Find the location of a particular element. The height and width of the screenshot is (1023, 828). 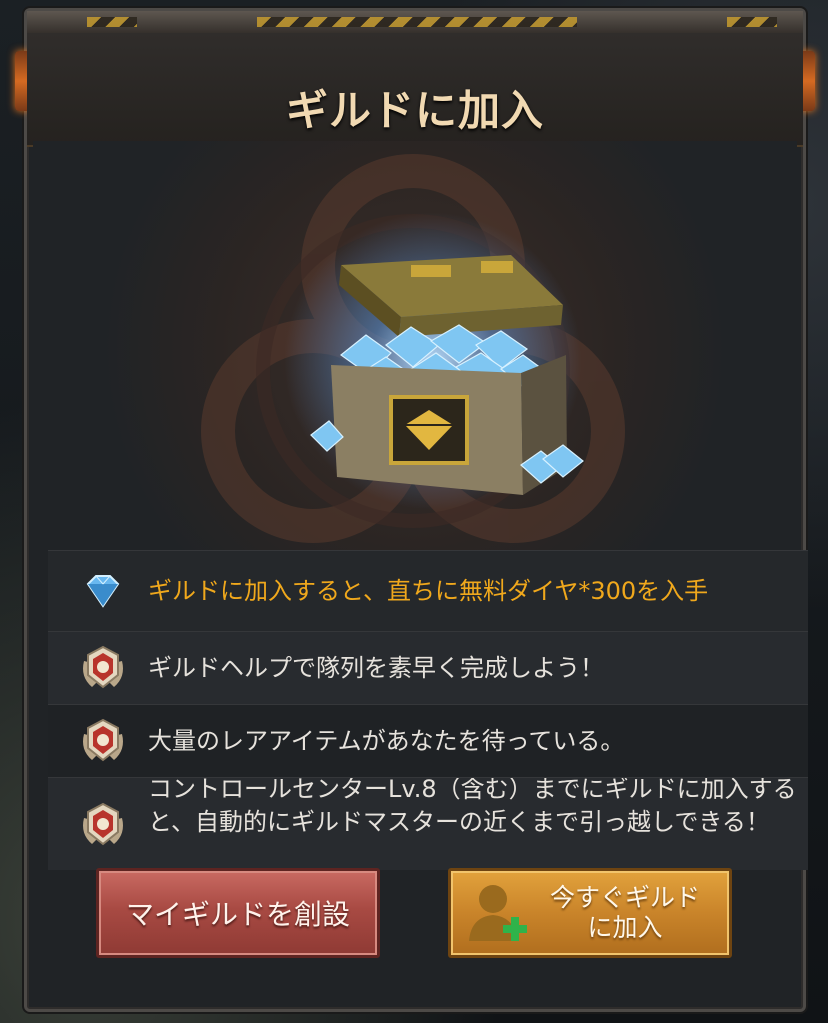

add-user-icon is located at coordinates (498, 913).